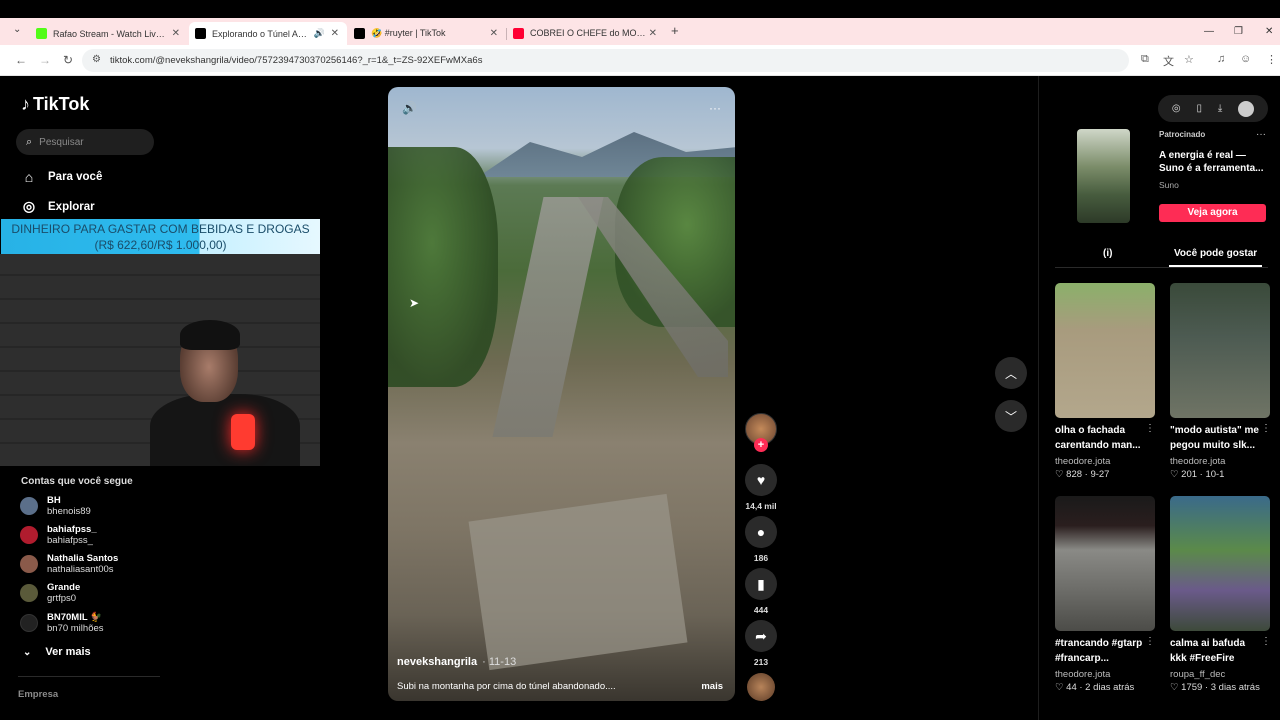 Image resolution: width=1280 pixels, height=720 pixels. What do you see at coordinates (1238, 31) in the screenshot?
I see `restore-button: ❐` at bounding box center [1238, 31].